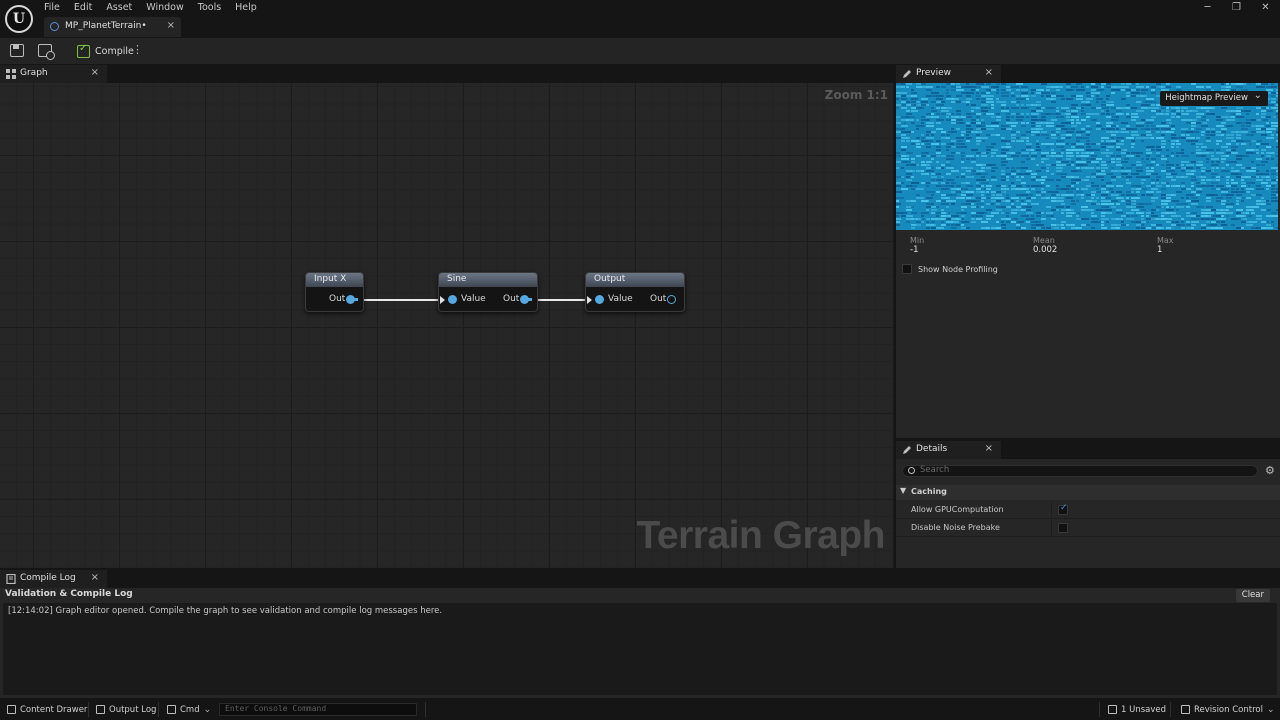 Image resolution: width=1280 pixels, height=720 pixels. Describe the element at coordinates (1063, 528) in the screenshot. I see `disable-noise-prebake-checkbox` at that location.